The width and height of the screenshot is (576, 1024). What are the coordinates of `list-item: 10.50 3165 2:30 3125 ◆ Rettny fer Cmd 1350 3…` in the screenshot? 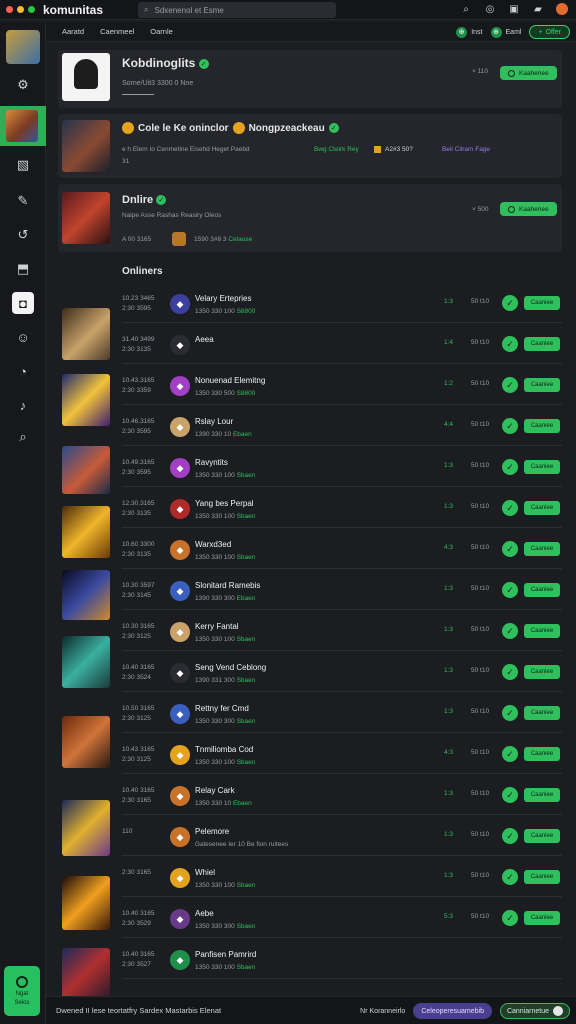 It's located at (310, 714).